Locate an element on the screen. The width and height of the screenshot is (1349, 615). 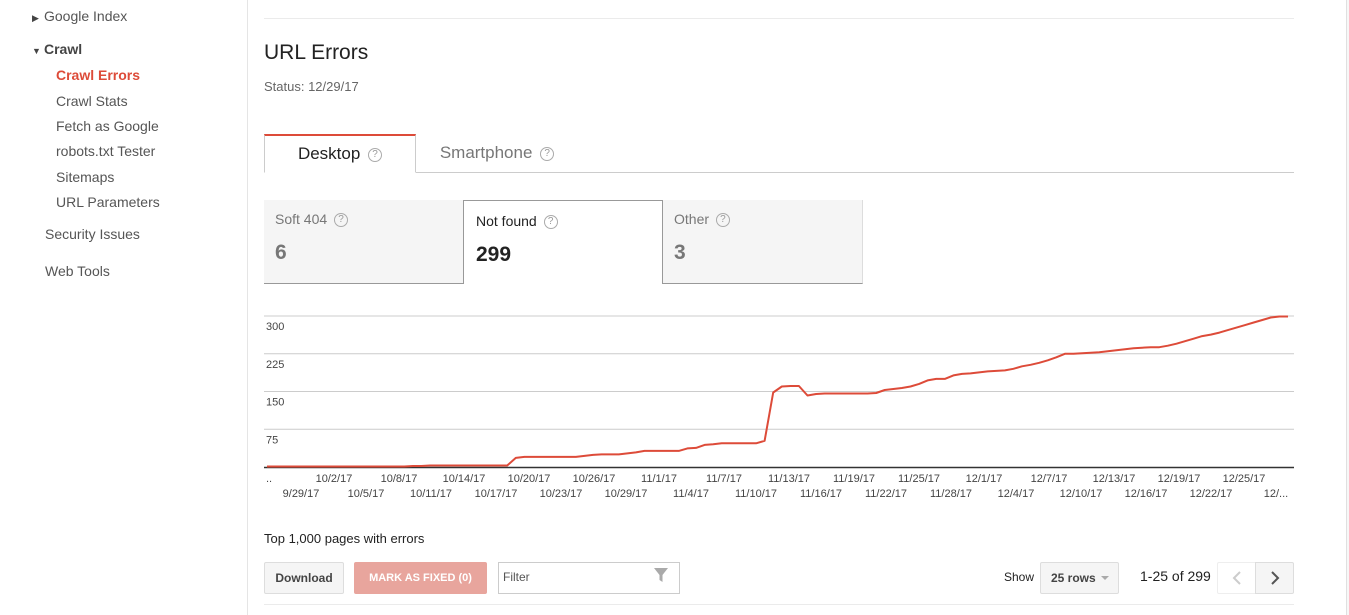
x-tick-label: 10/2/17 is located at coordinates (334, 479).